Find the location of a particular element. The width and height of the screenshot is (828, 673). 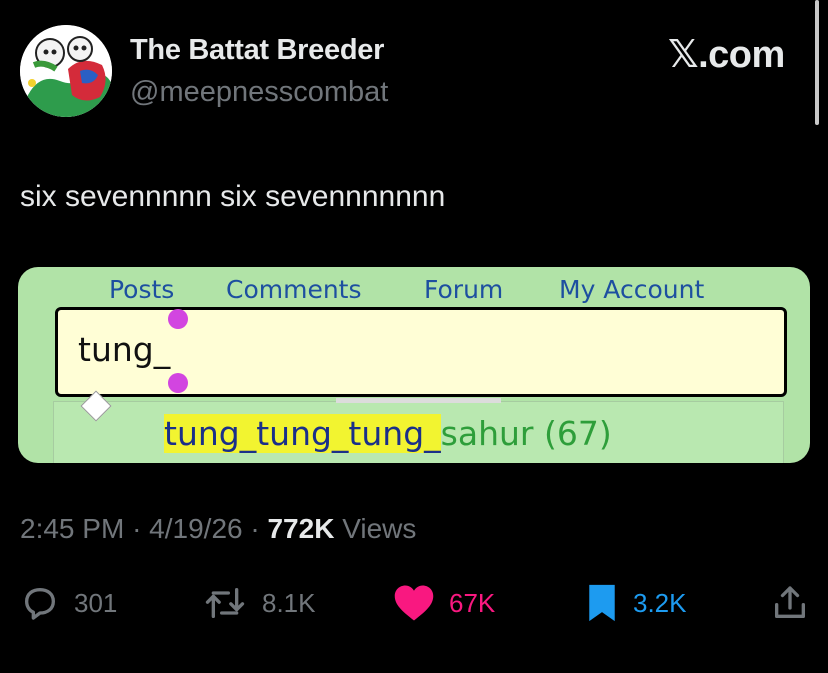

heart-icon is located at coordinates (414, 603).